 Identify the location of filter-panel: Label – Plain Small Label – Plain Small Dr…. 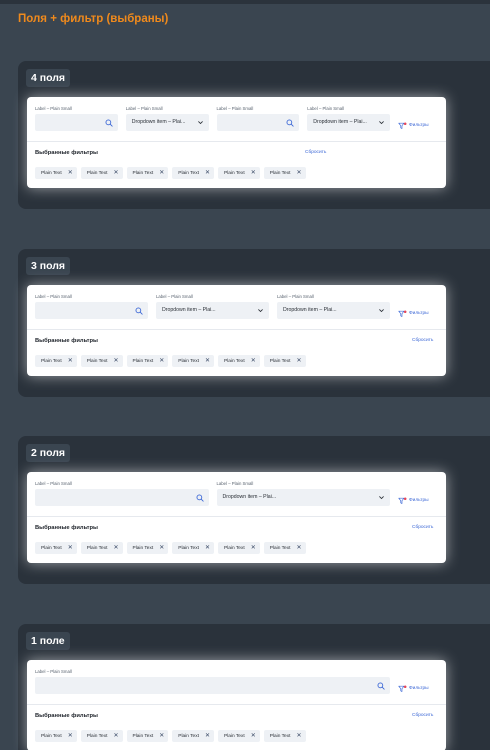
(236, 142).